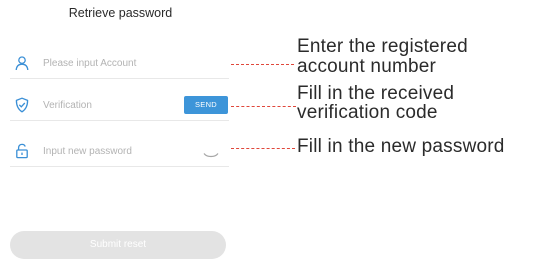 Image resolution: width=553 pixels, height=262 pixels. I want to click on account-divider, so click(119, 78).